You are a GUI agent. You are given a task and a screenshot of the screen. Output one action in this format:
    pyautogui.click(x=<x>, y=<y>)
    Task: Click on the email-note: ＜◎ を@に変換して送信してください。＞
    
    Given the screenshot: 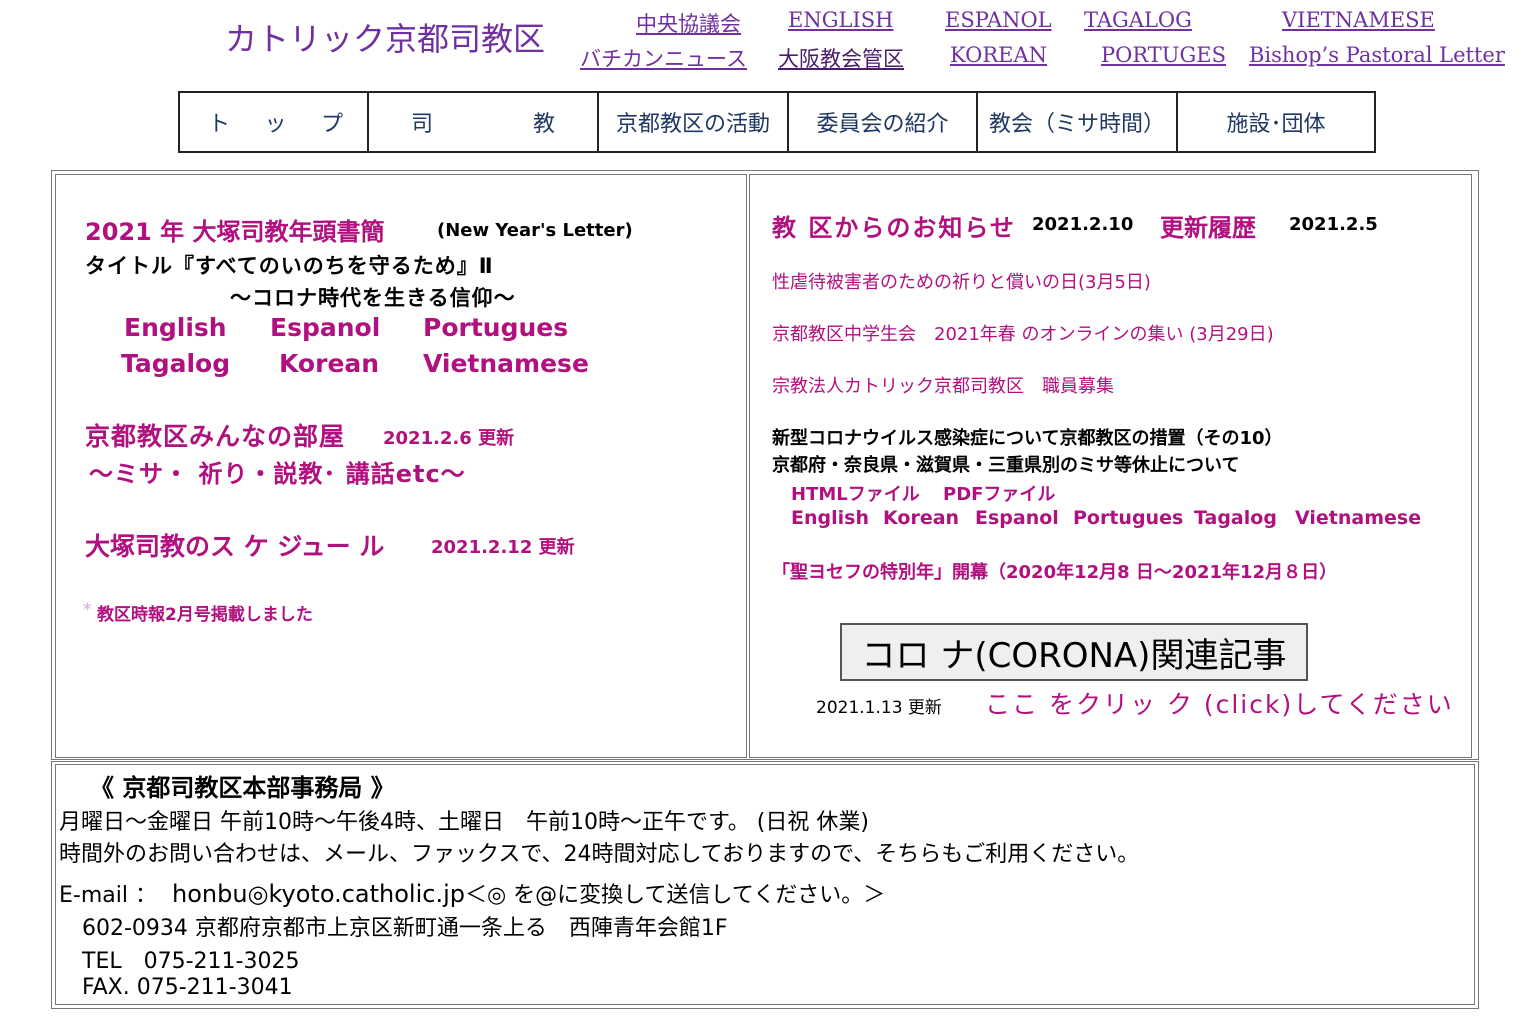 What is the action you would take?
    pyautogui.click(x=675, y=895)
    